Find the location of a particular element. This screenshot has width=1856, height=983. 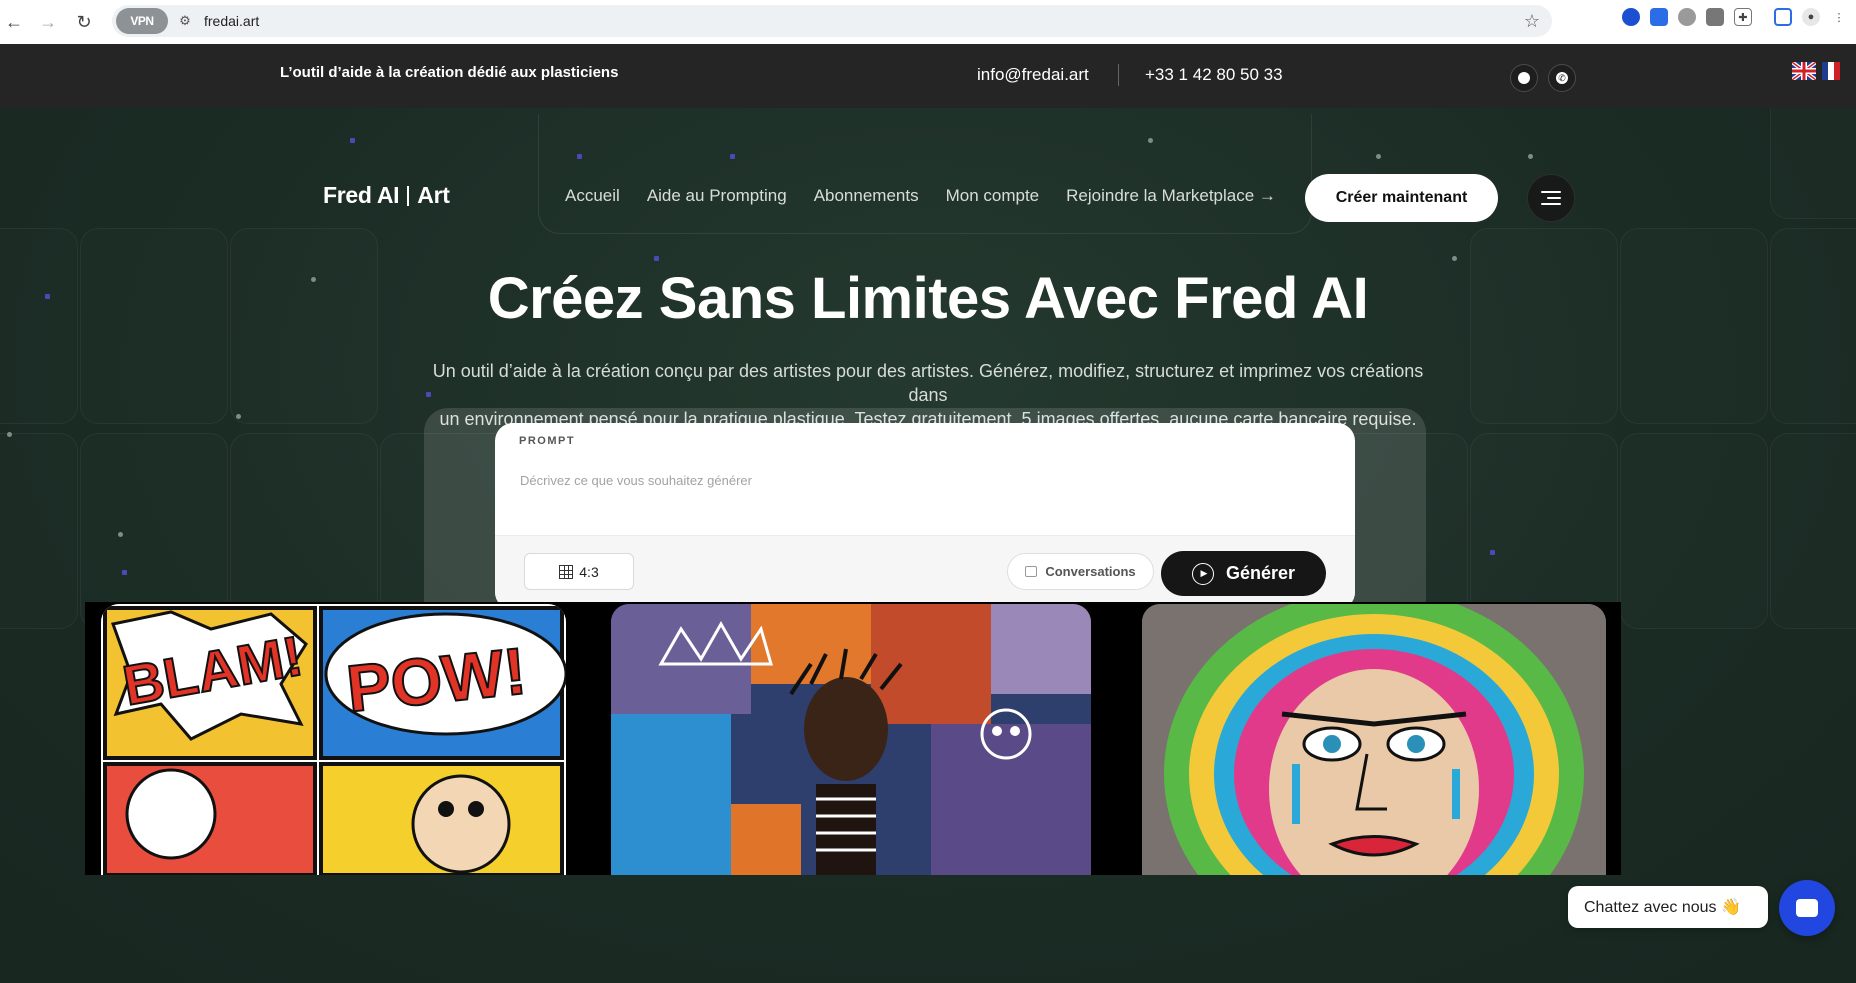

gallery-image-pop-art: BLAM! POW! is located at coordinates (333, 739).